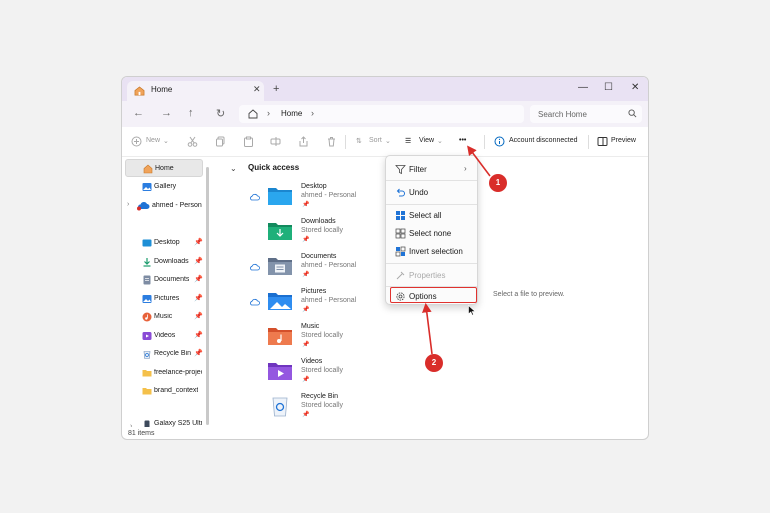 The height and width of the screenshot is (513, 770). Describe the element at coordinates (456, 250) in the screenshot. I see `annotation-arrows` at that location.